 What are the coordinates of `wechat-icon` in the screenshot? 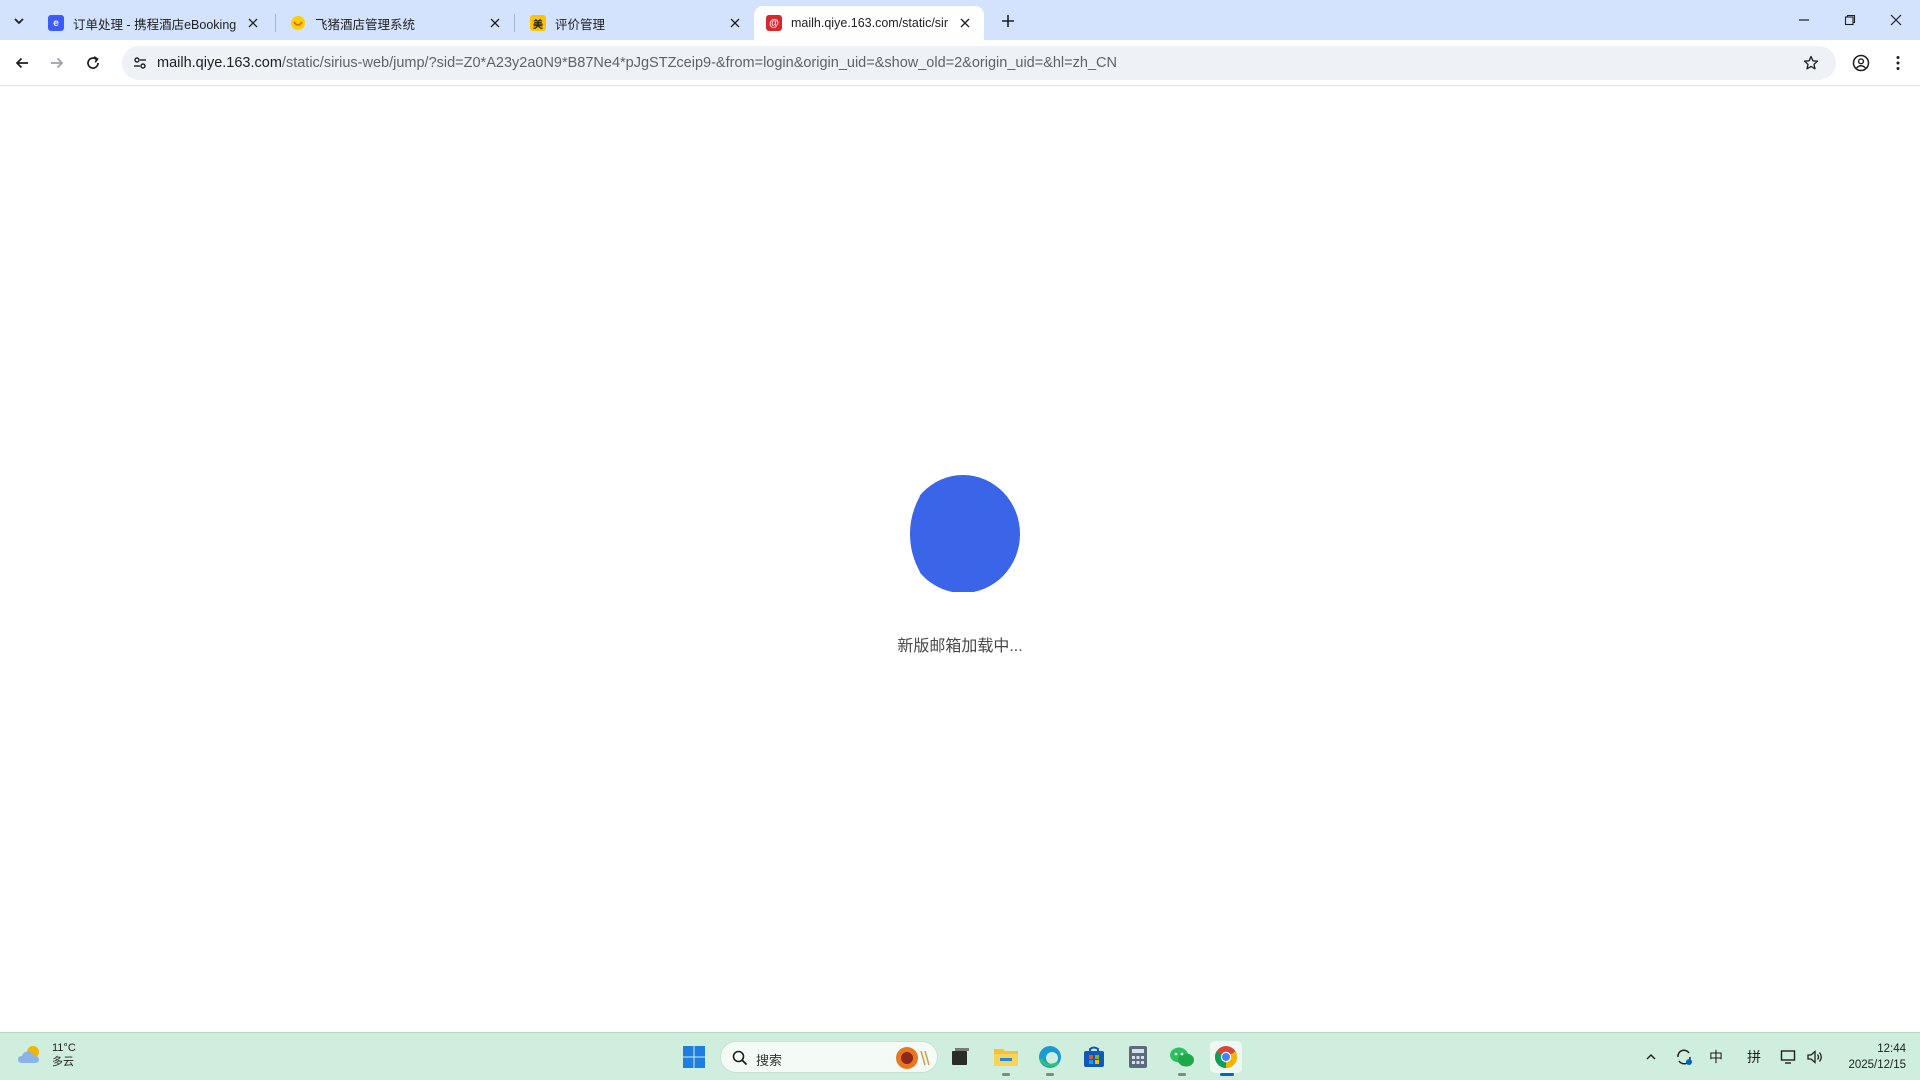 It's located at (1182, 1057).